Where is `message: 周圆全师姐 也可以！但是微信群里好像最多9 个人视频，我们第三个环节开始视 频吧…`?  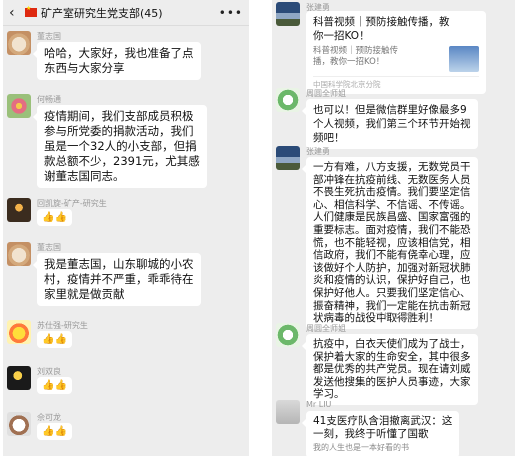 message: 周圆全师姐 也可以！但是微信群里好像最多9 个人视频，我们第三个环节开始视 频吧… is located at coordinates (393, 118).